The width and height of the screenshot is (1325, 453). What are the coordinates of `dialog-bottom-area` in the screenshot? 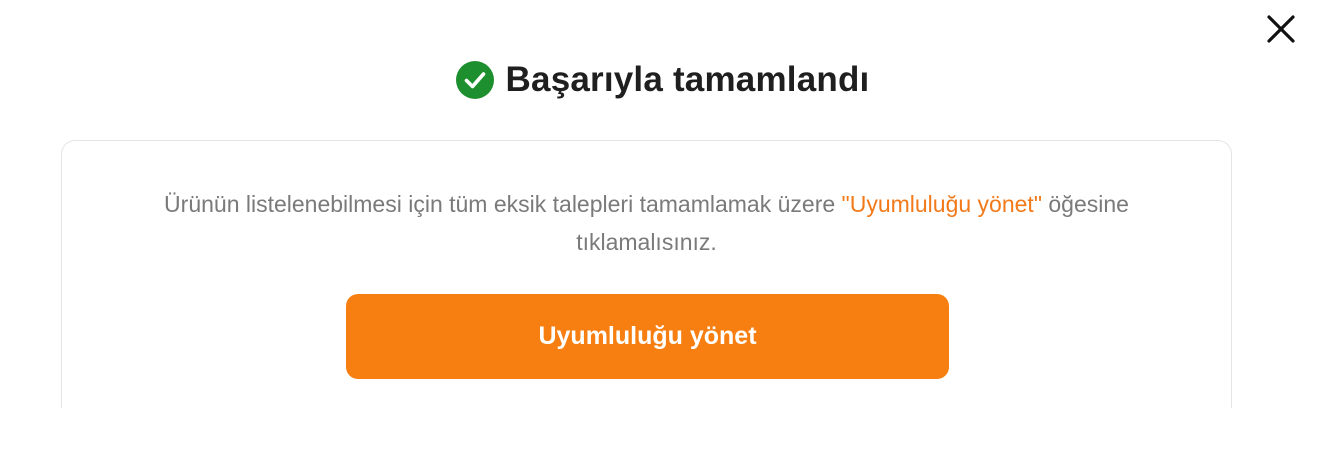 It's located at (662, 430).